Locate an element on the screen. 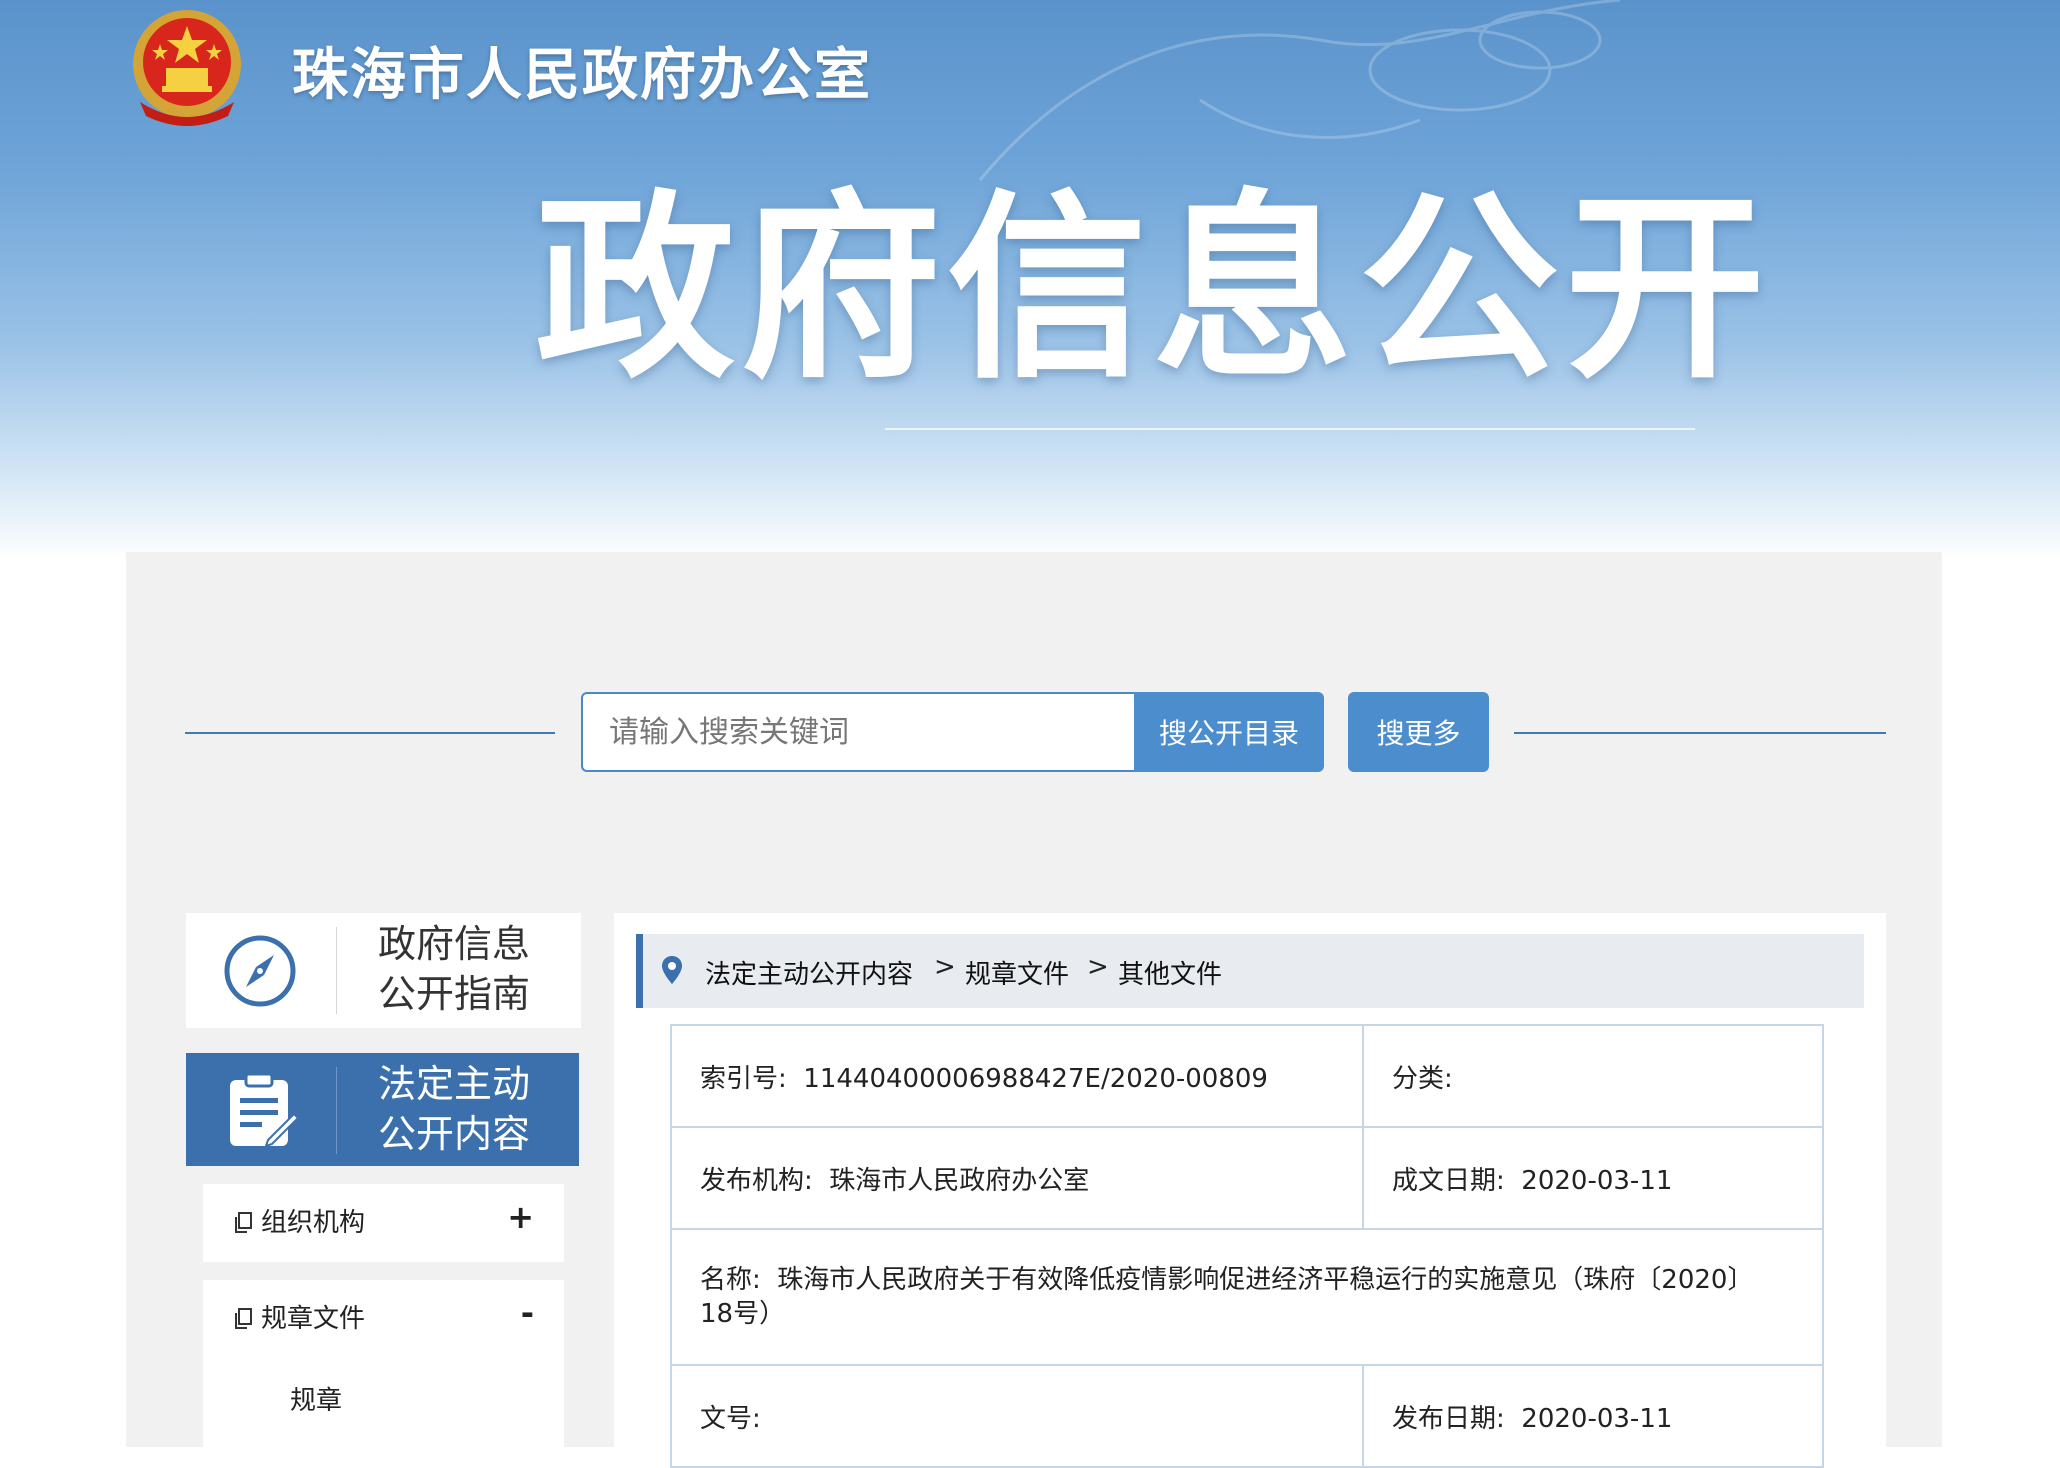  search-box is located at coordinates (857, 732).